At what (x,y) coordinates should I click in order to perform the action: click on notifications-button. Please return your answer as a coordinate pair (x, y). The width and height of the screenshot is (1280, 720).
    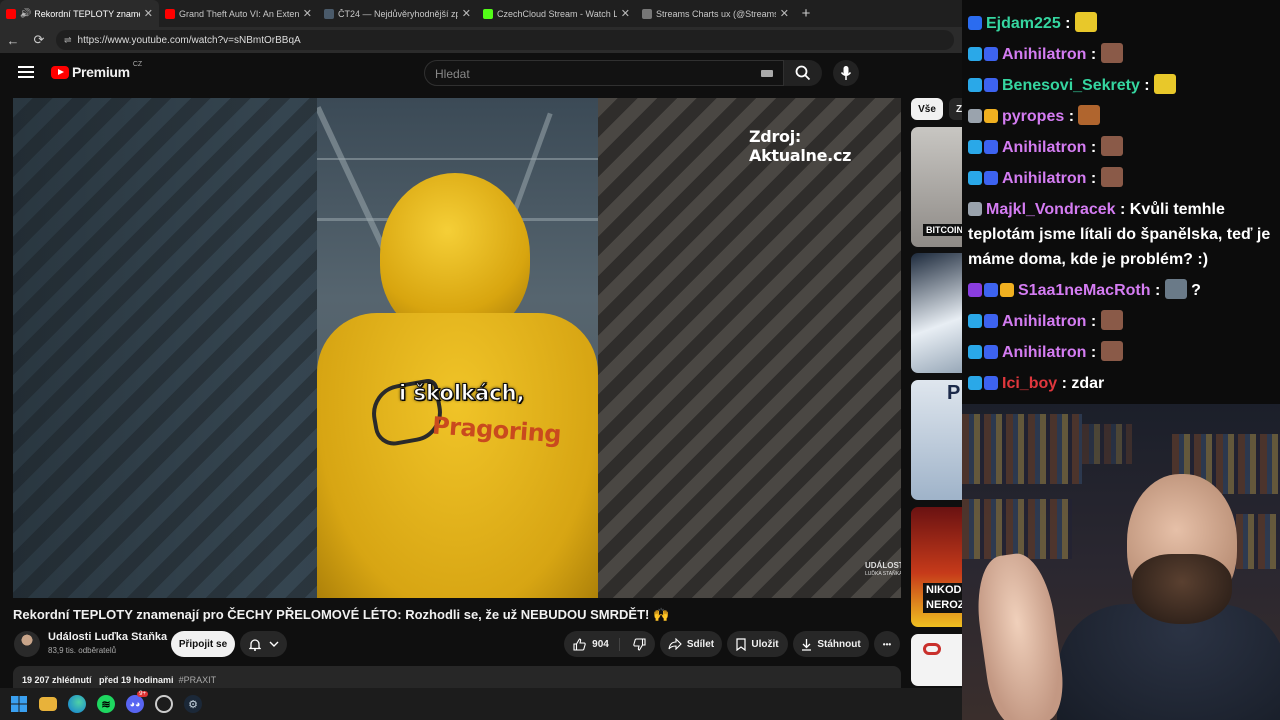
    Looking at the image, I should click on (263, 644).